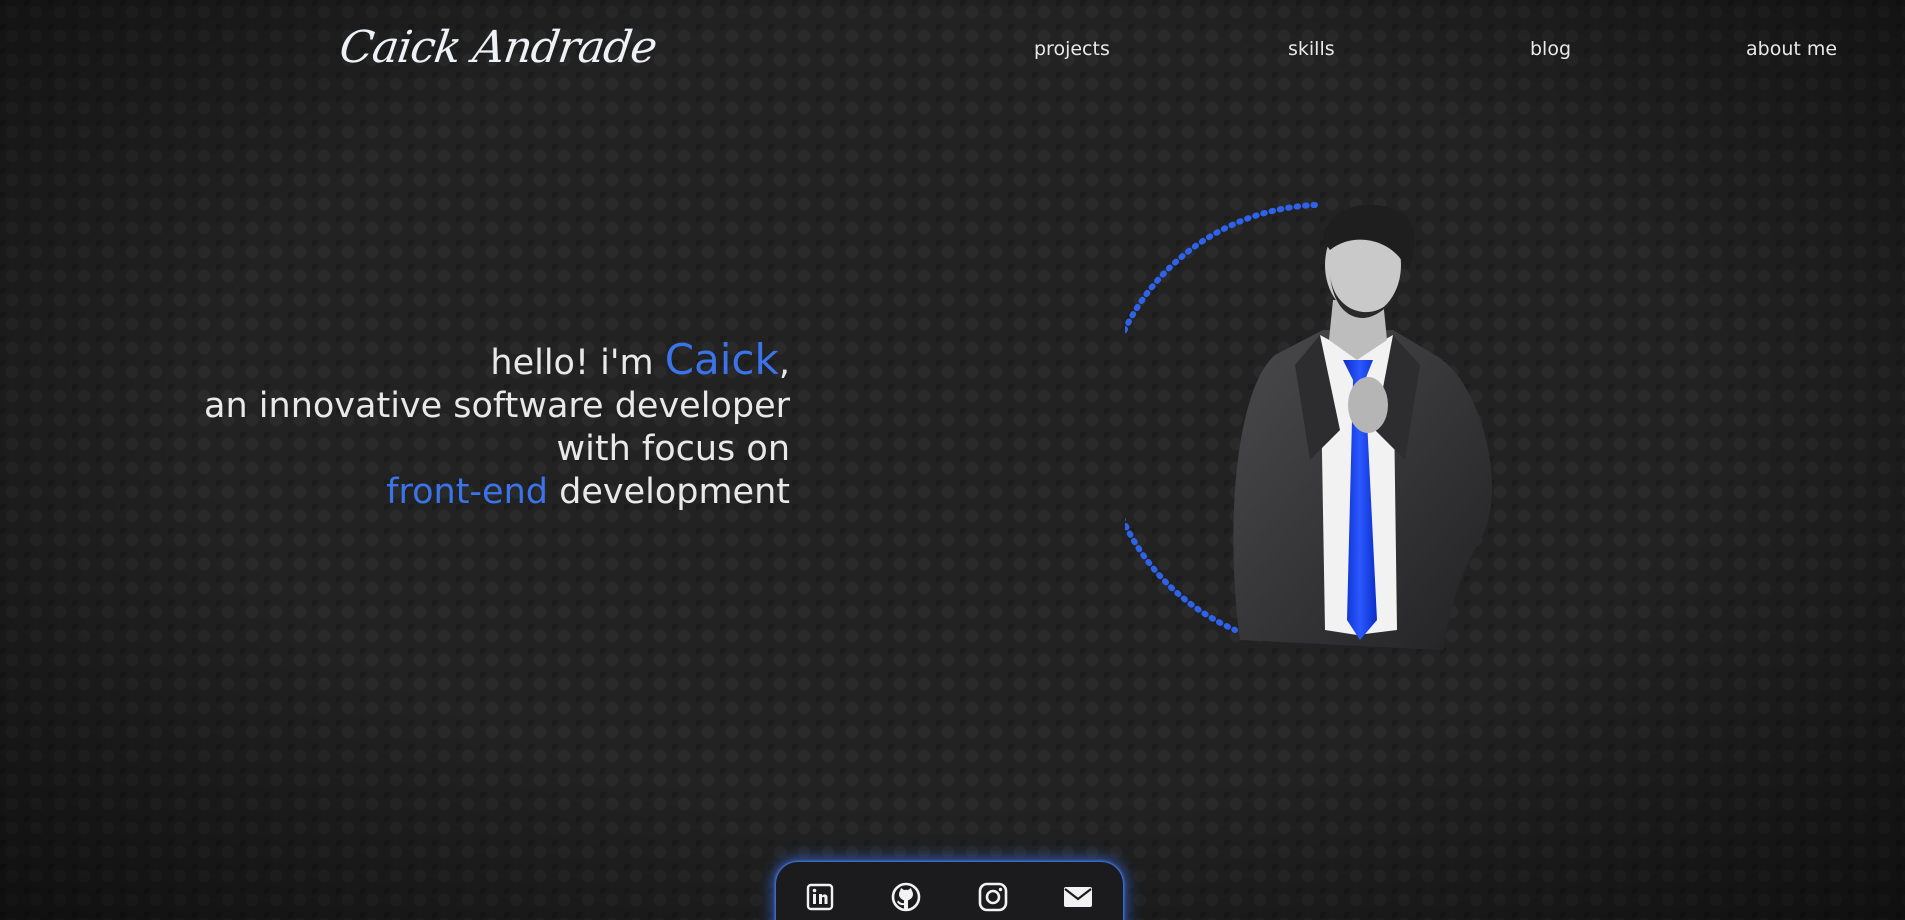 The width and height of the screenshot is (1905, 920). What do you see at coordinates (949, 891) in the screenshot?
I see `social-links-bar` at bounding box center [949, 891].